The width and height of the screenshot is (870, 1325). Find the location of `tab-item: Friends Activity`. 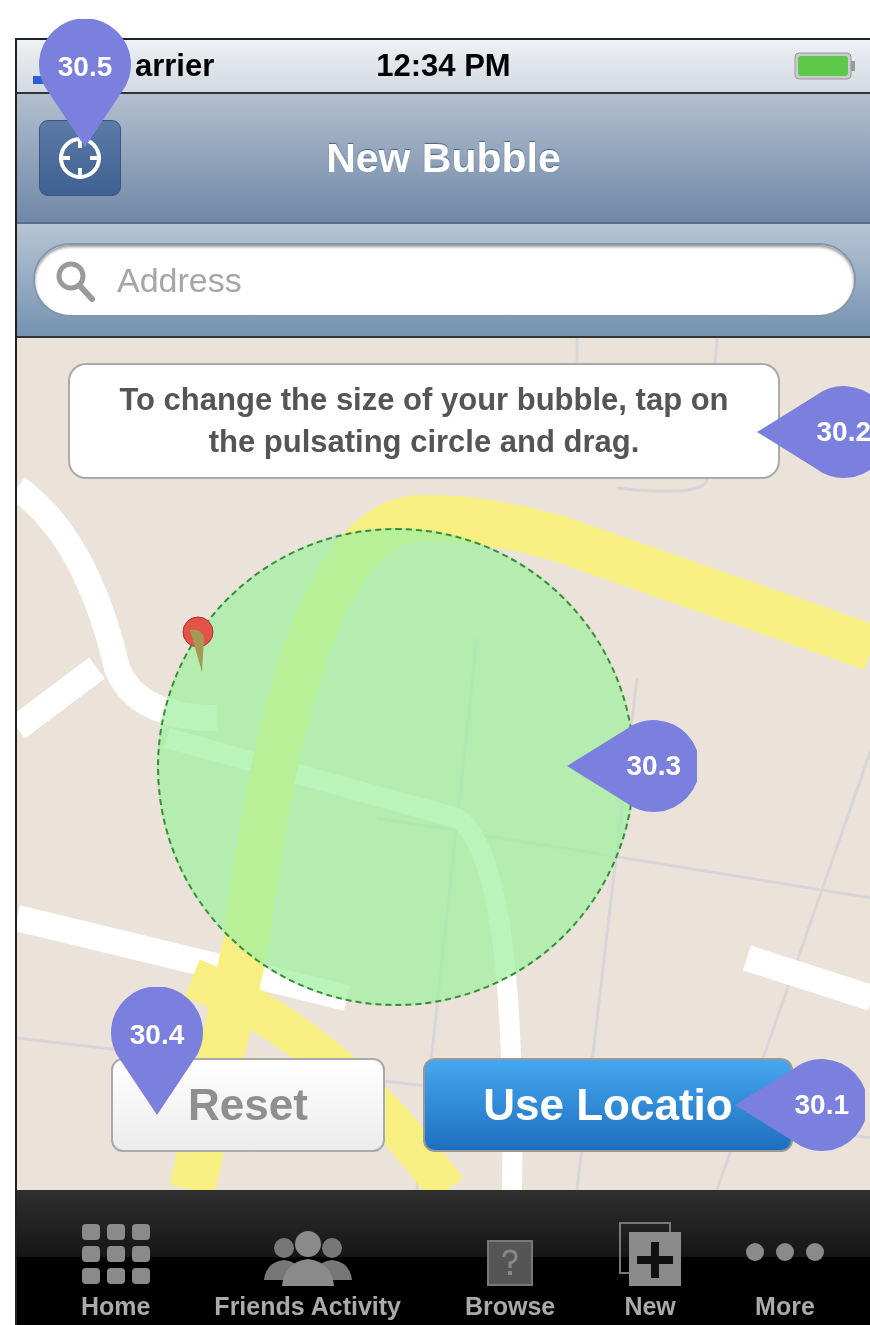

tab-item: Friends Activity is located at coordinates (307, 1257).